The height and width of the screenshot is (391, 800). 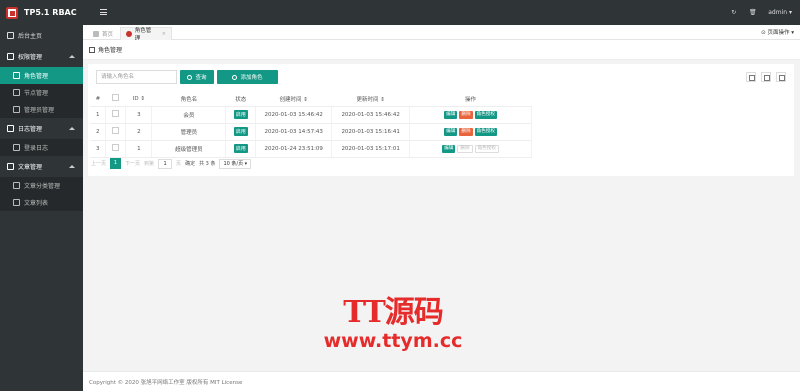 I want to click on tab-role-management: 角色管理 ×, so click(x=146, y=34).